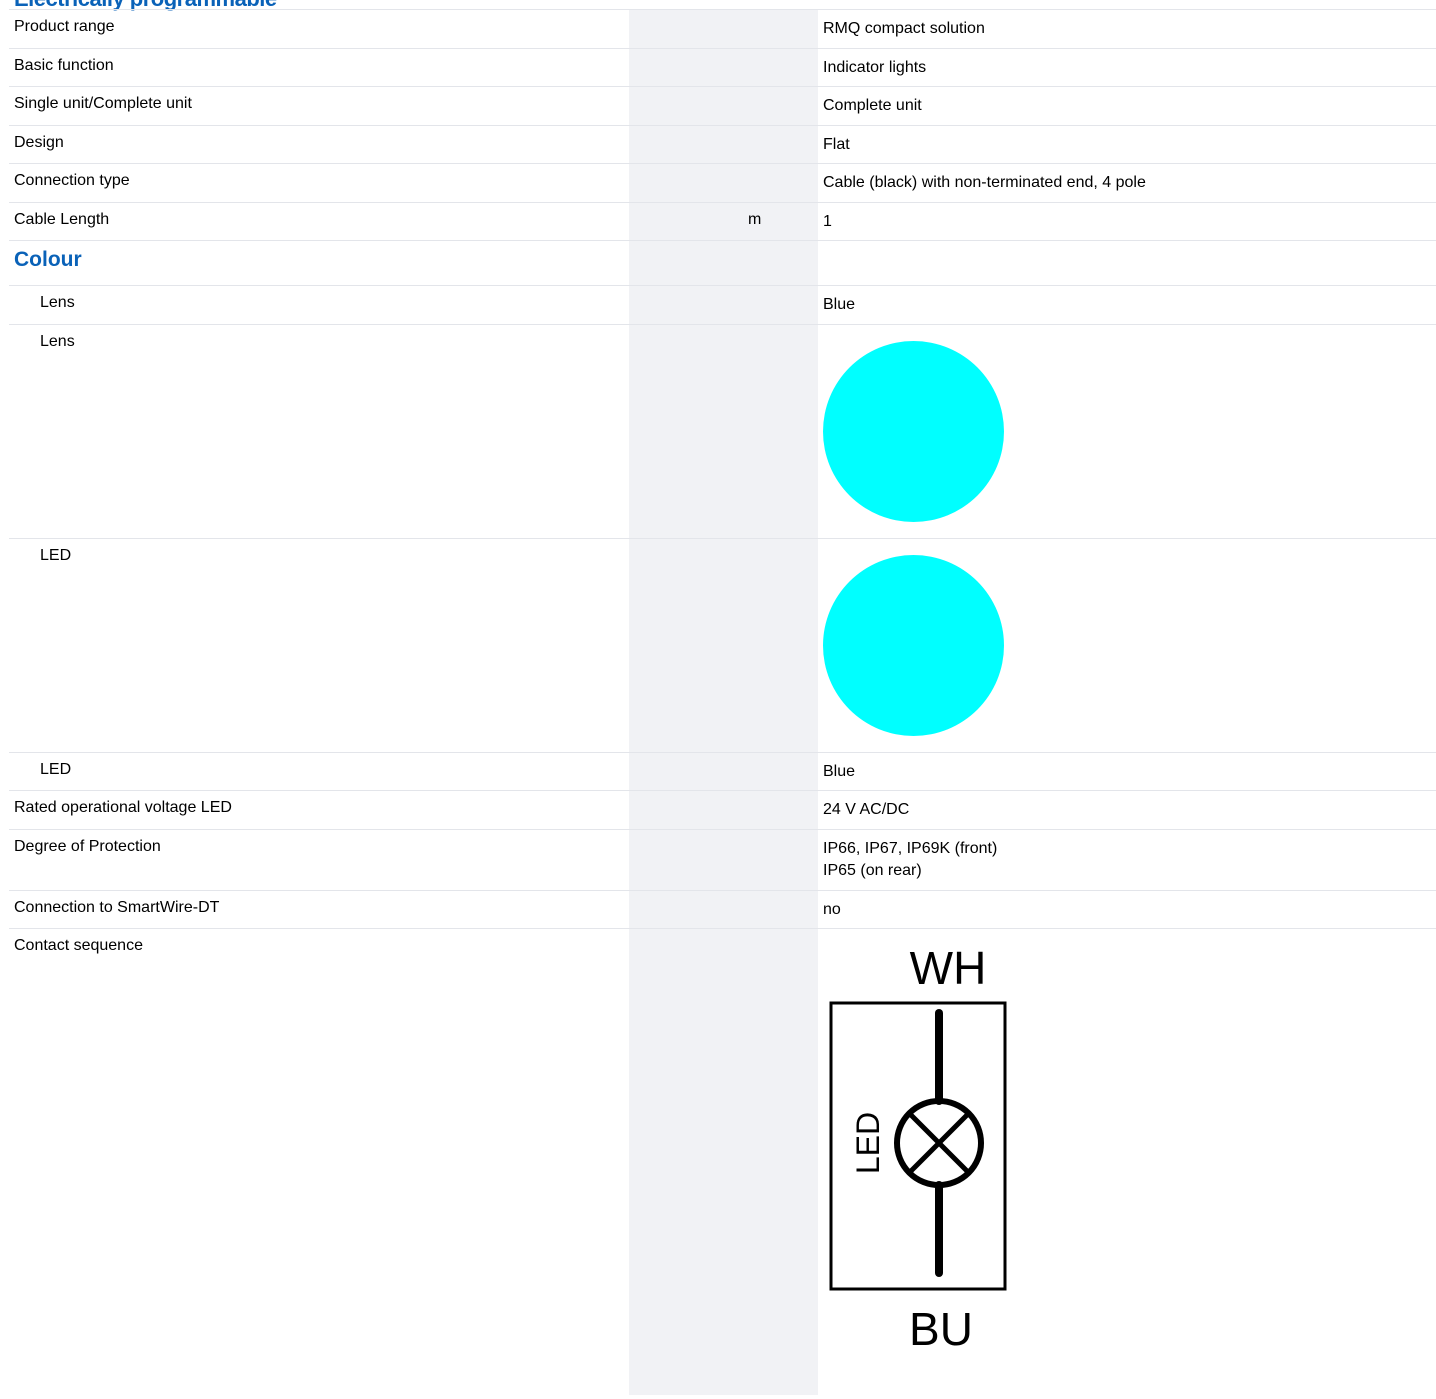 Image resolution: width=1436 pixels, height=1399 pixels. Describe the element at coordinates (722, 772) in the screenshot. I see `table-row: LED Blue` at that location.